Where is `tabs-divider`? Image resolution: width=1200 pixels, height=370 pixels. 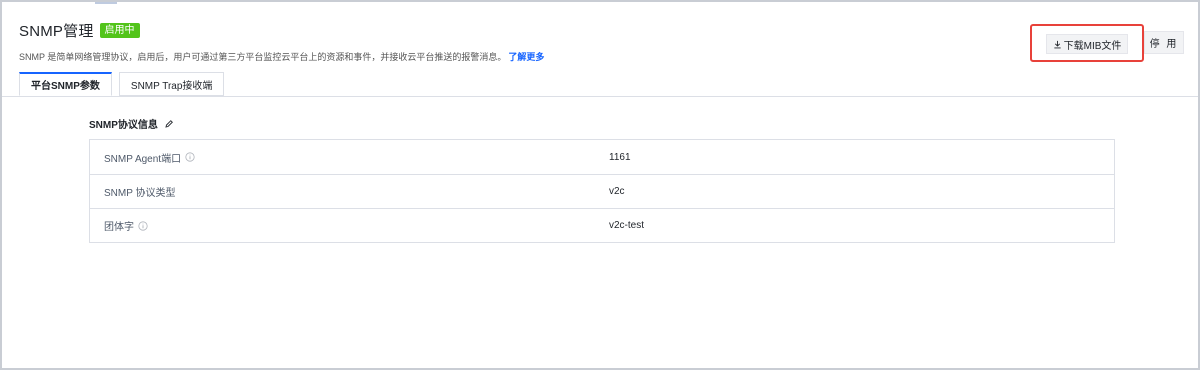 tabs-divider is located at coordinates (600, 96).